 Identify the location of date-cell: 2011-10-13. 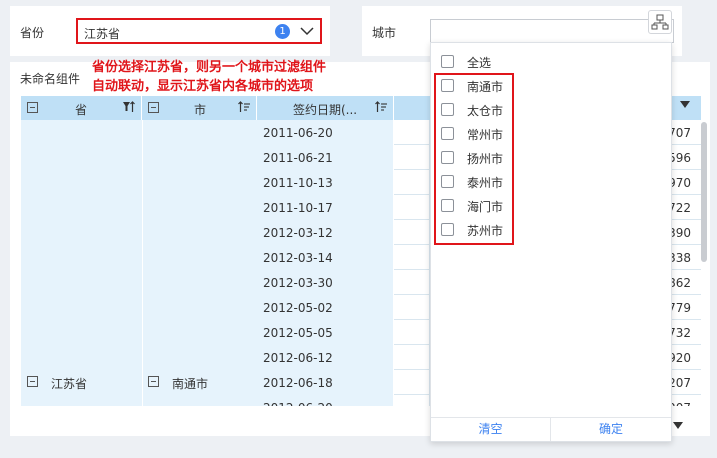
(325, 182).